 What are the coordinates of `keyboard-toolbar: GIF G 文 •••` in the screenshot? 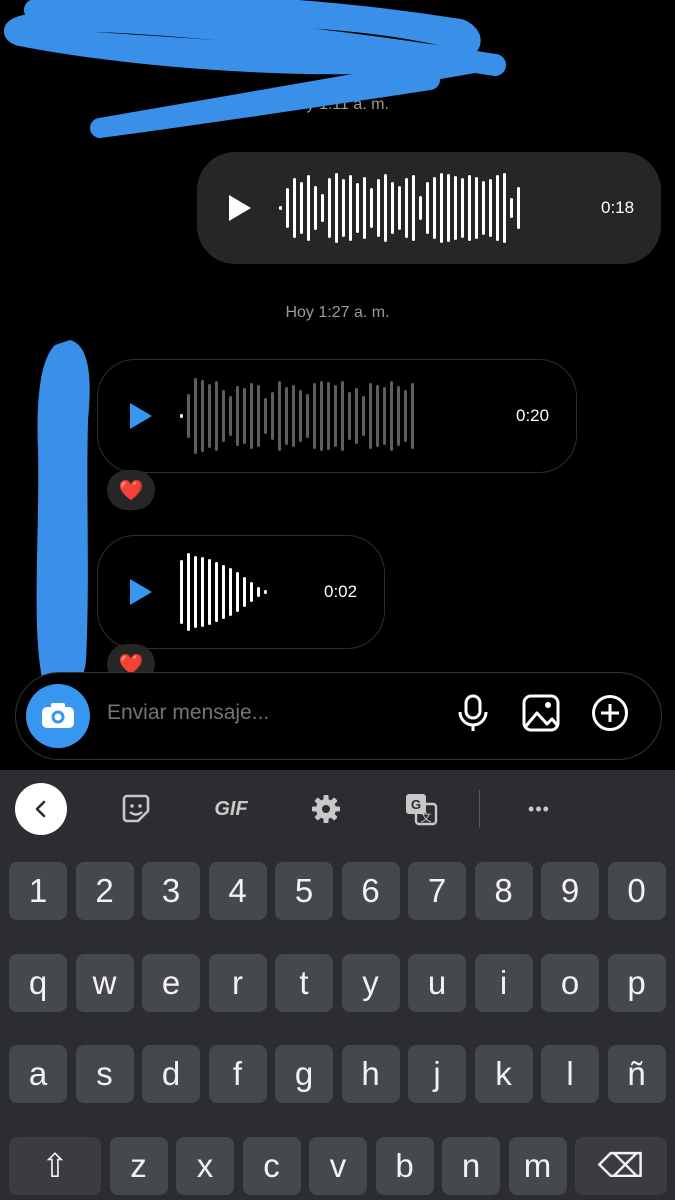 It's located at (337, 809).